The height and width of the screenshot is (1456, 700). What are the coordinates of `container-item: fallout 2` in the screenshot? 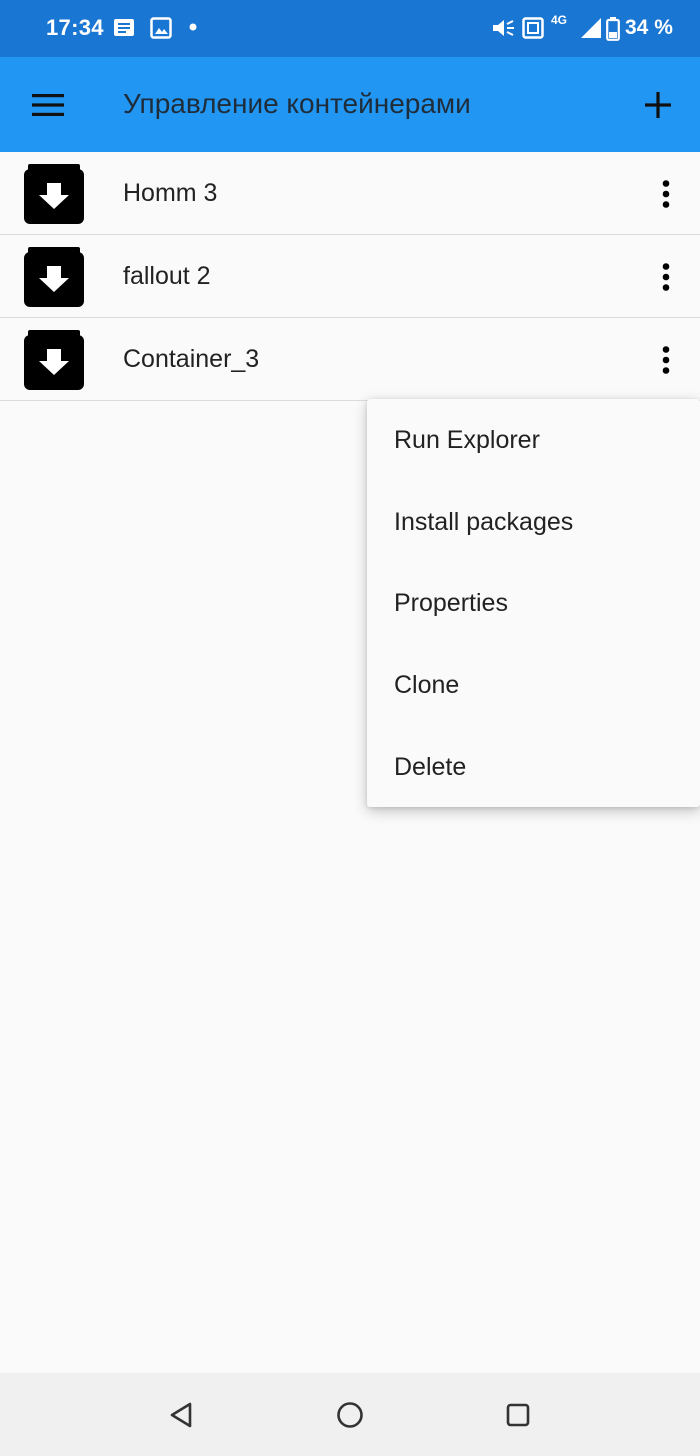 It's located at (350, 276).